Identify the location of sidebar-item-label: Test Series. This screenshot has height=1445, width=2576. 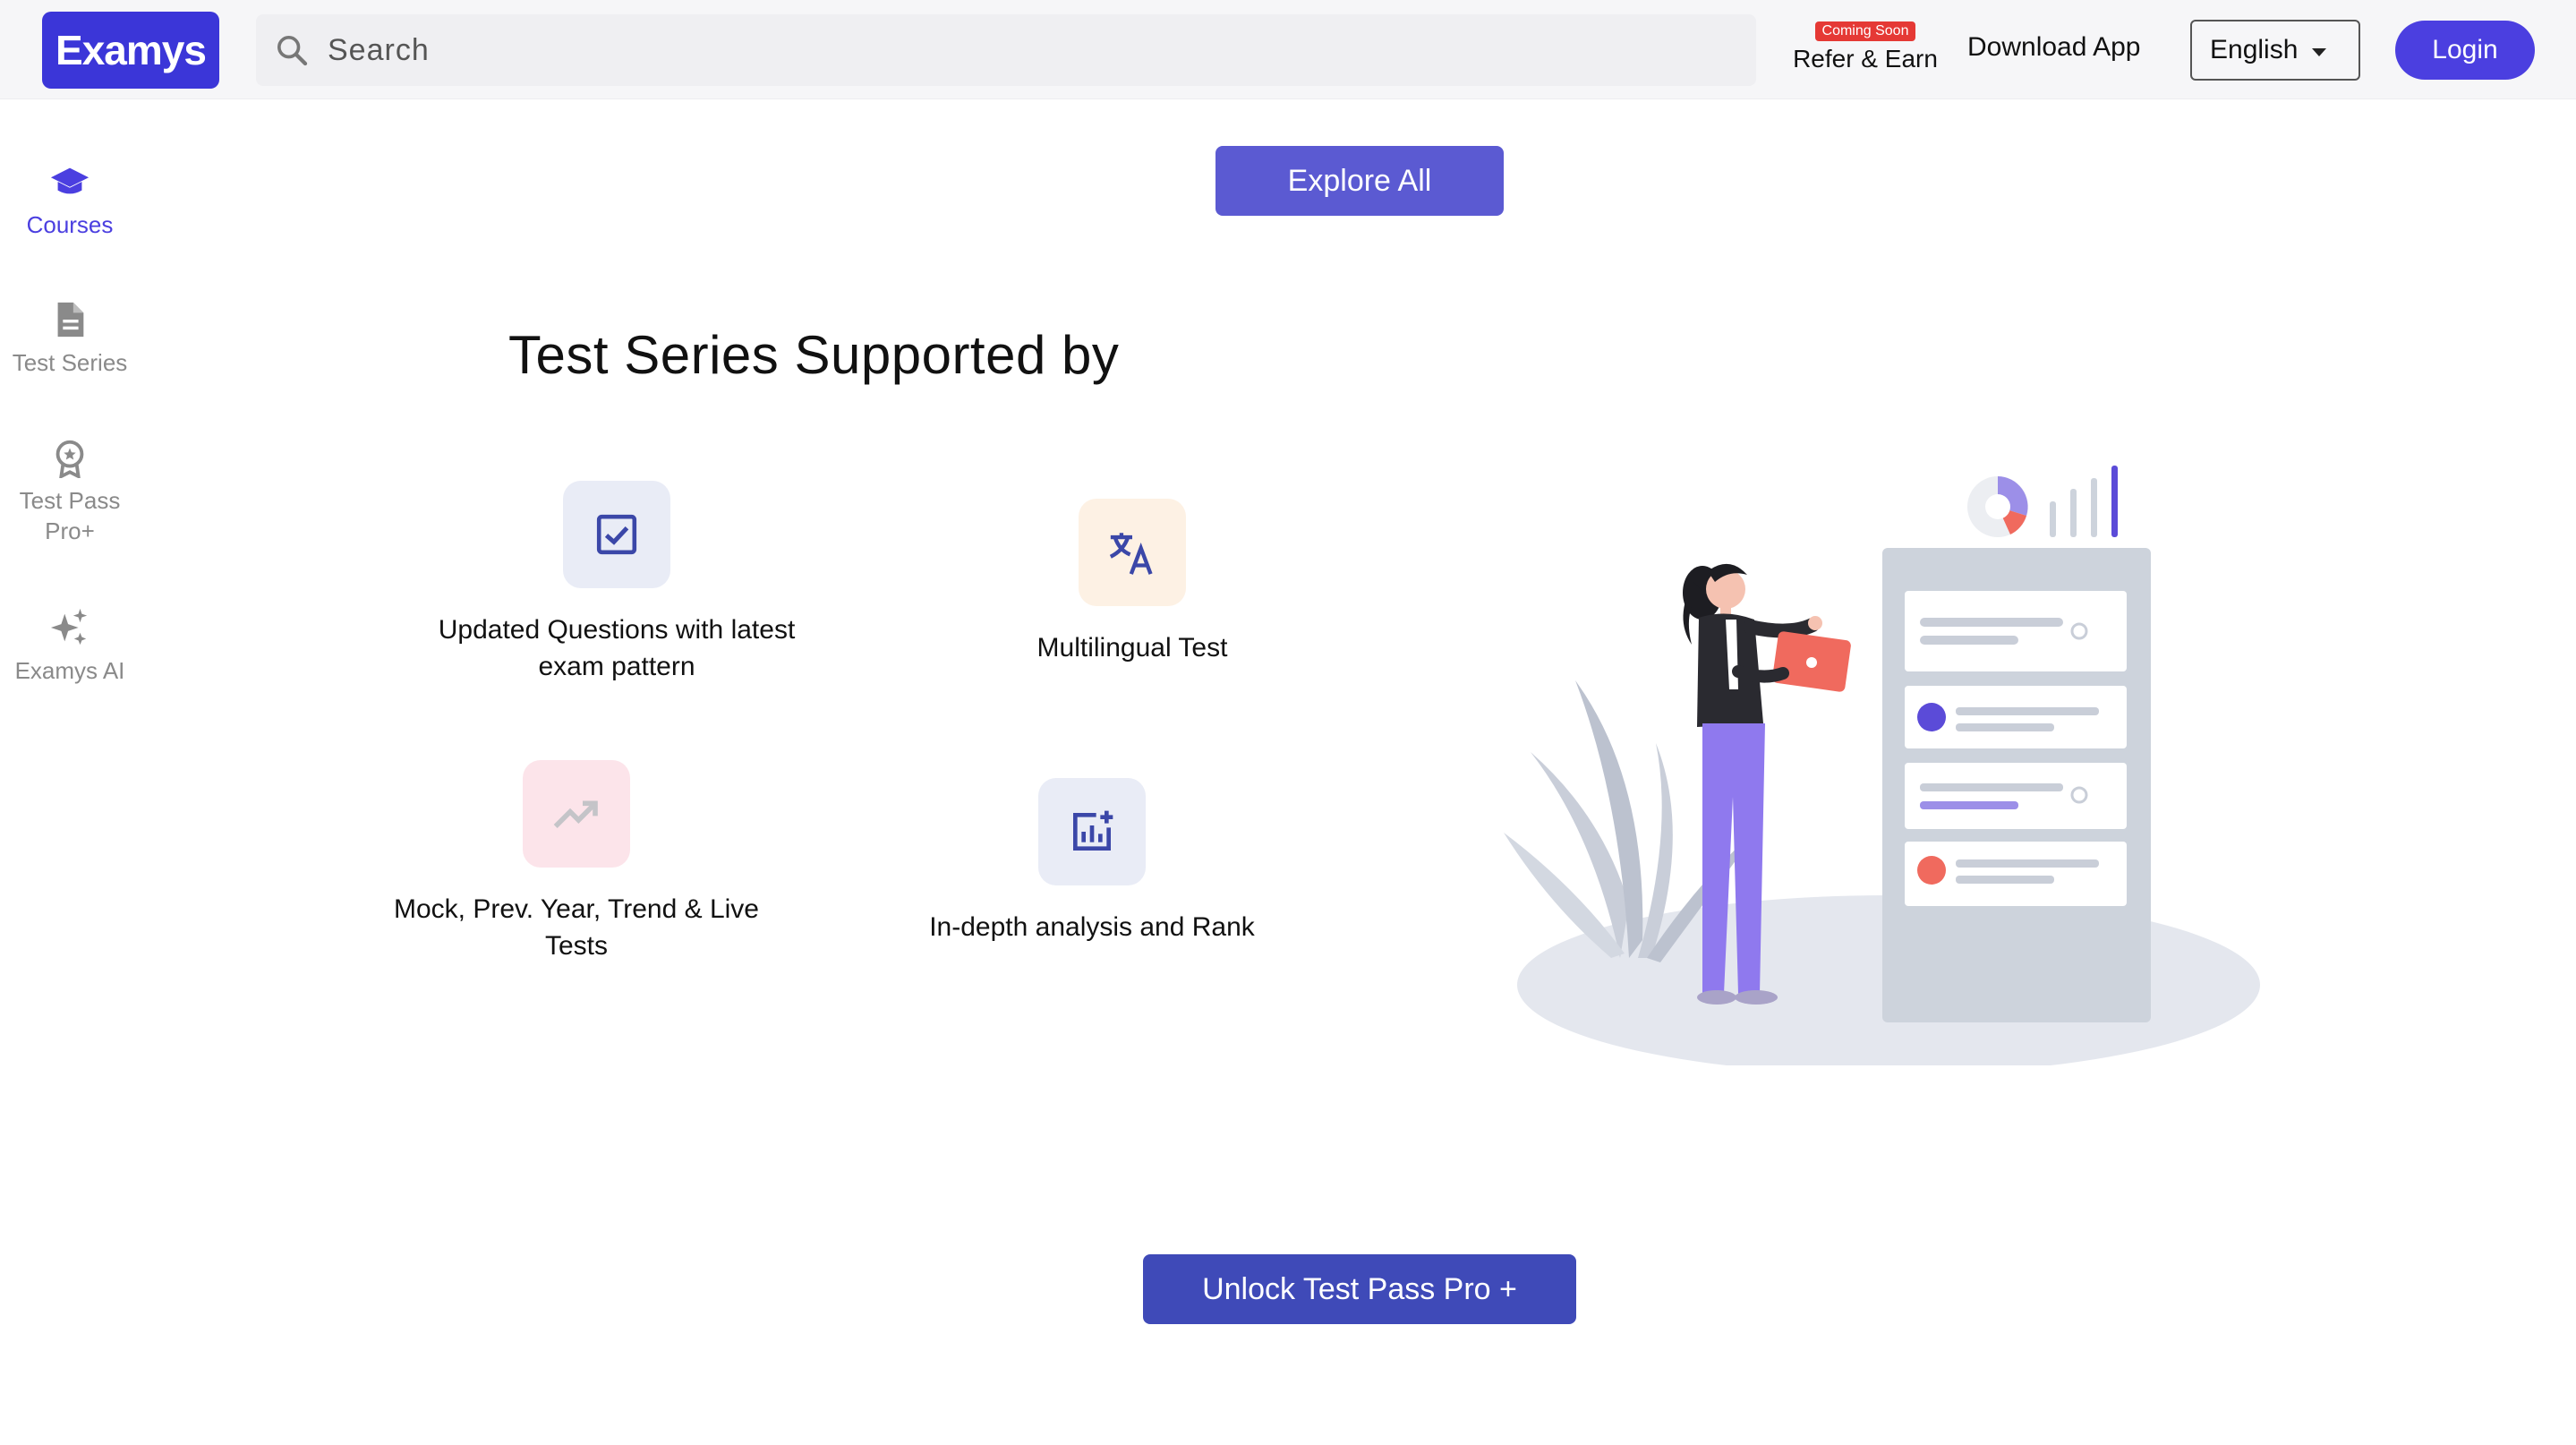
(70, 362).